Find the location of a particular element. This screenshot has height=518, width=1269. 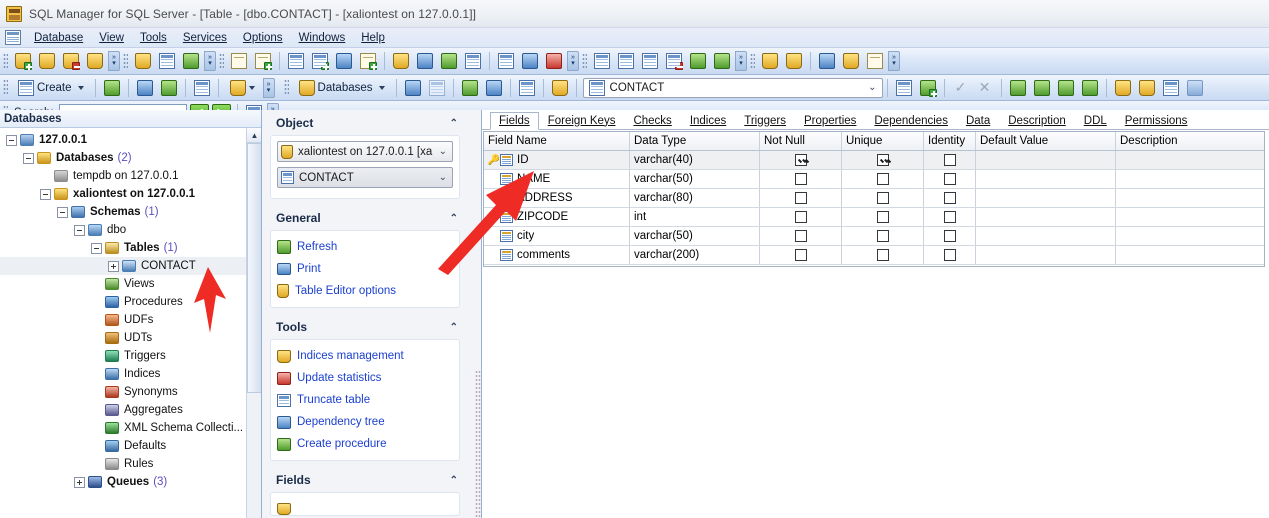

print-link: Print is located at coordinates (309, 269).